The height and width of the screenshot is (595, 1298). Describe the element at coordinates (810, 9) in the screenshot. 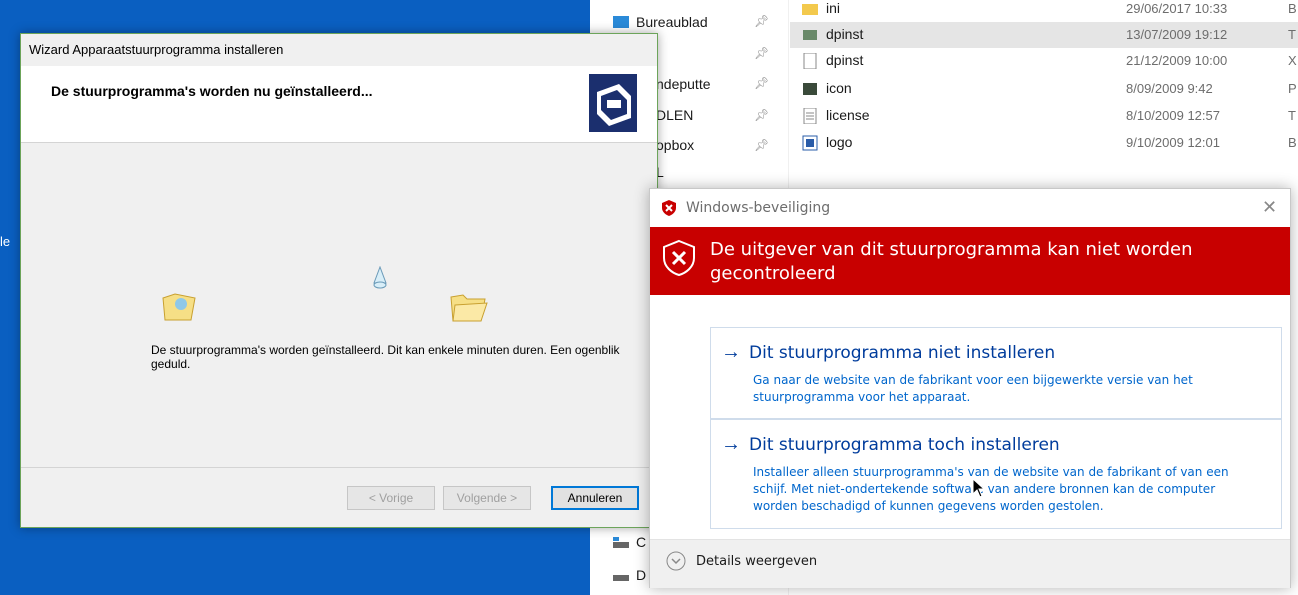

I see `folder-icon` at that location.